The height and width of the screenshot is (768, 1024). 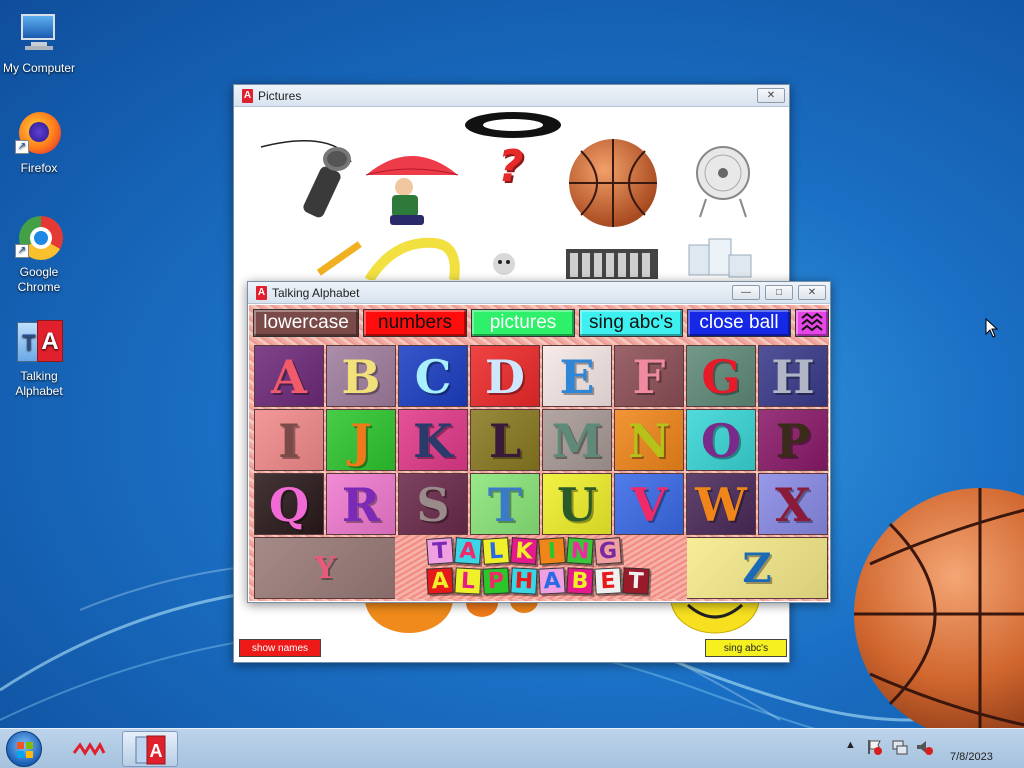 I want to click on clock-date: 7/8/2023, so click(x=971, y=757).